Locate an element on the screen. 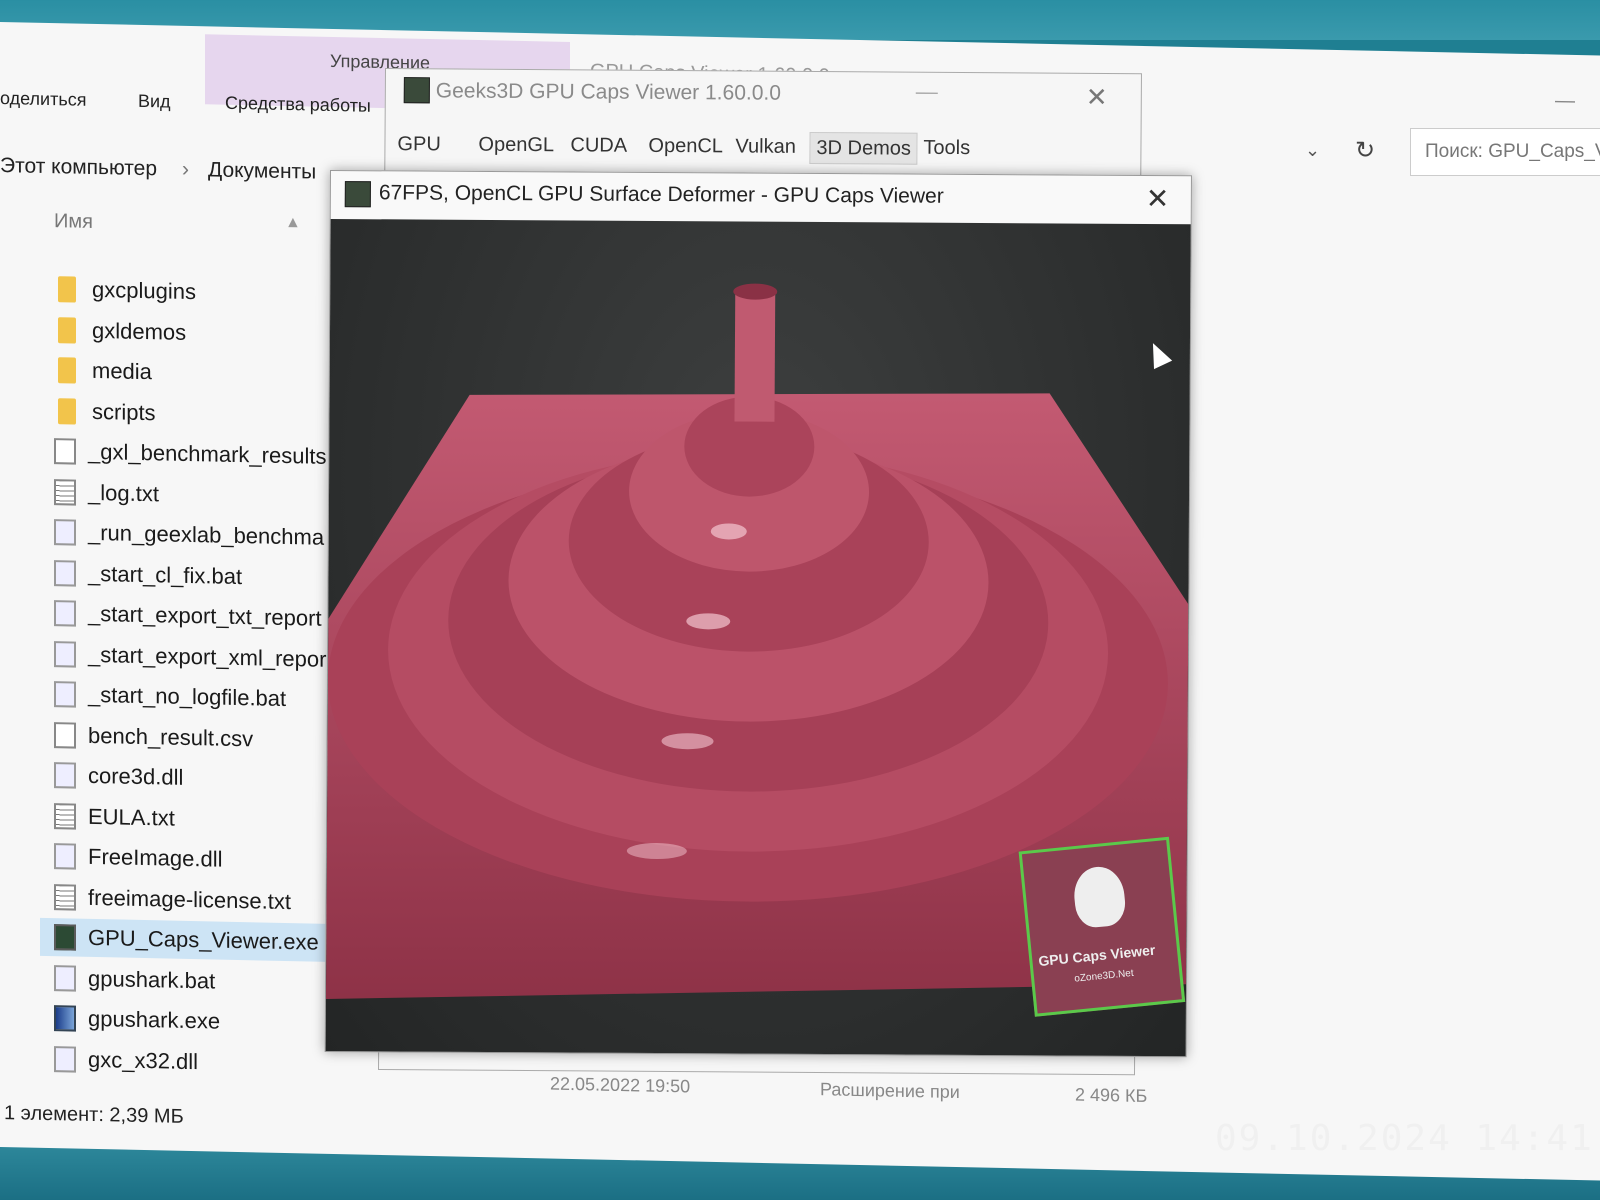 This screenshot has width=1600, height=1200. file-name: _start_cl_fix.bat is located at coordinates (165, 574).